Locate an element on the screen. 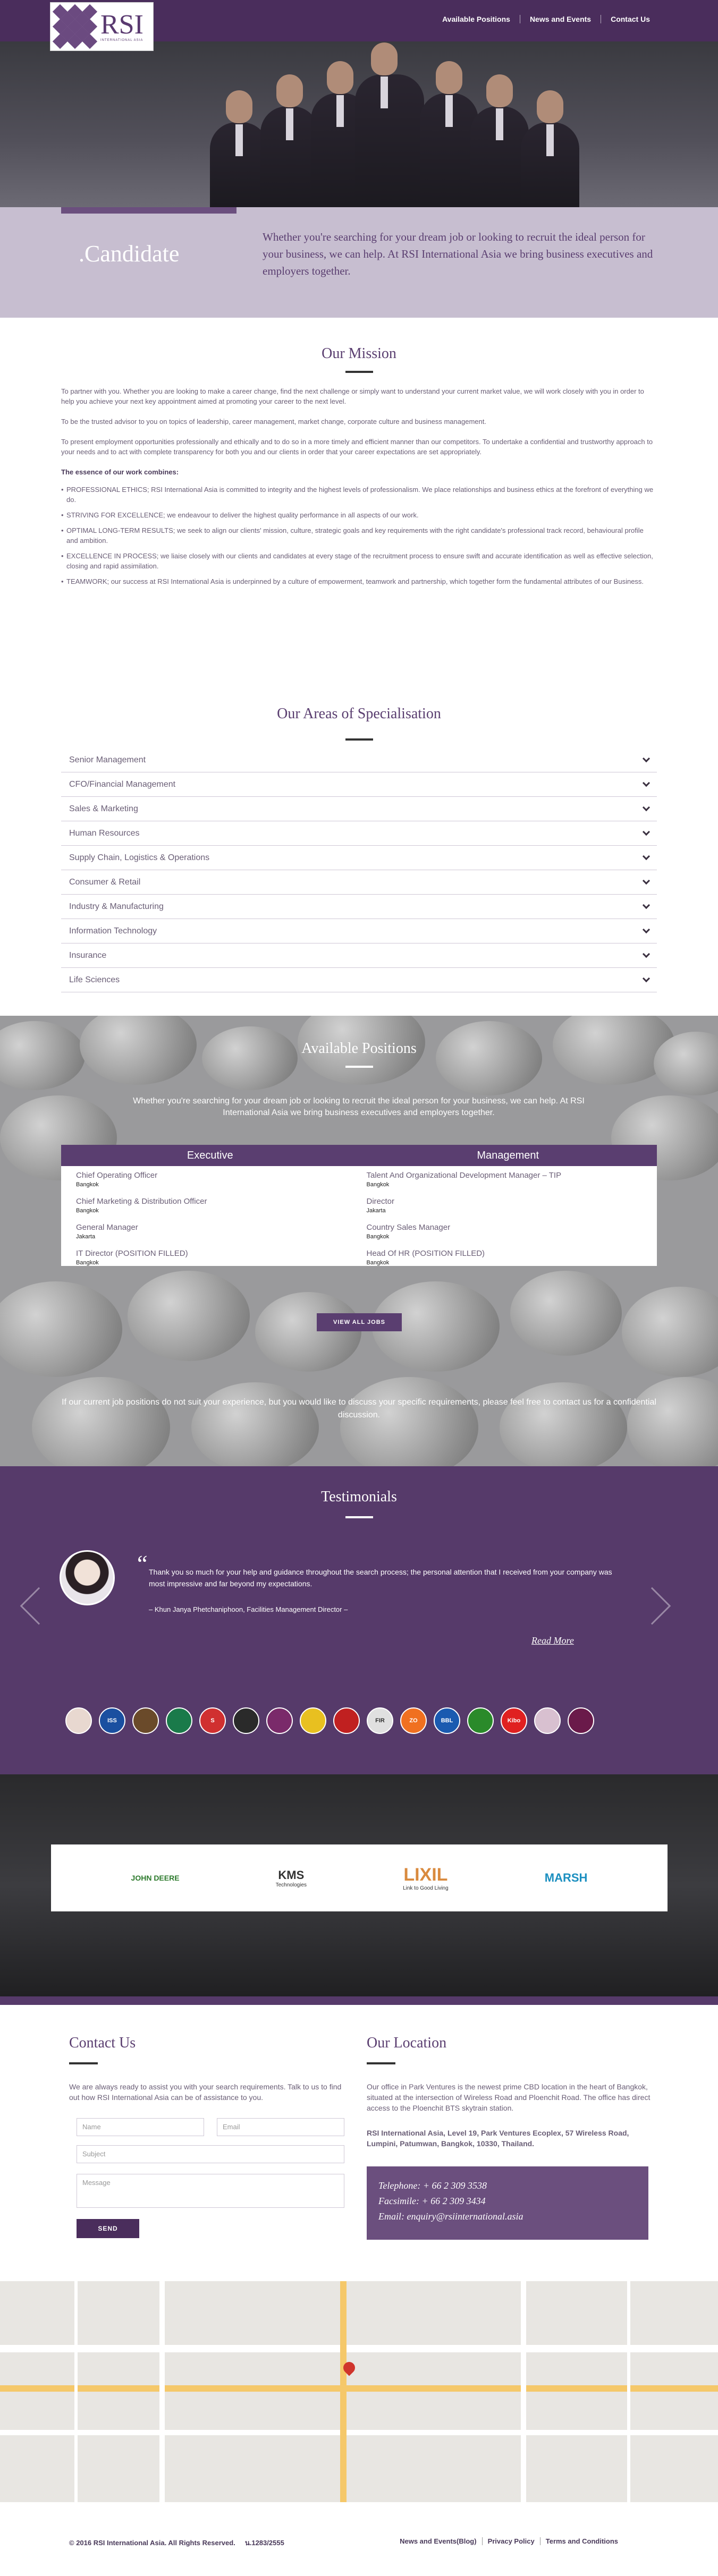  client-logo: BBL is located at coordinates (447, 1720).